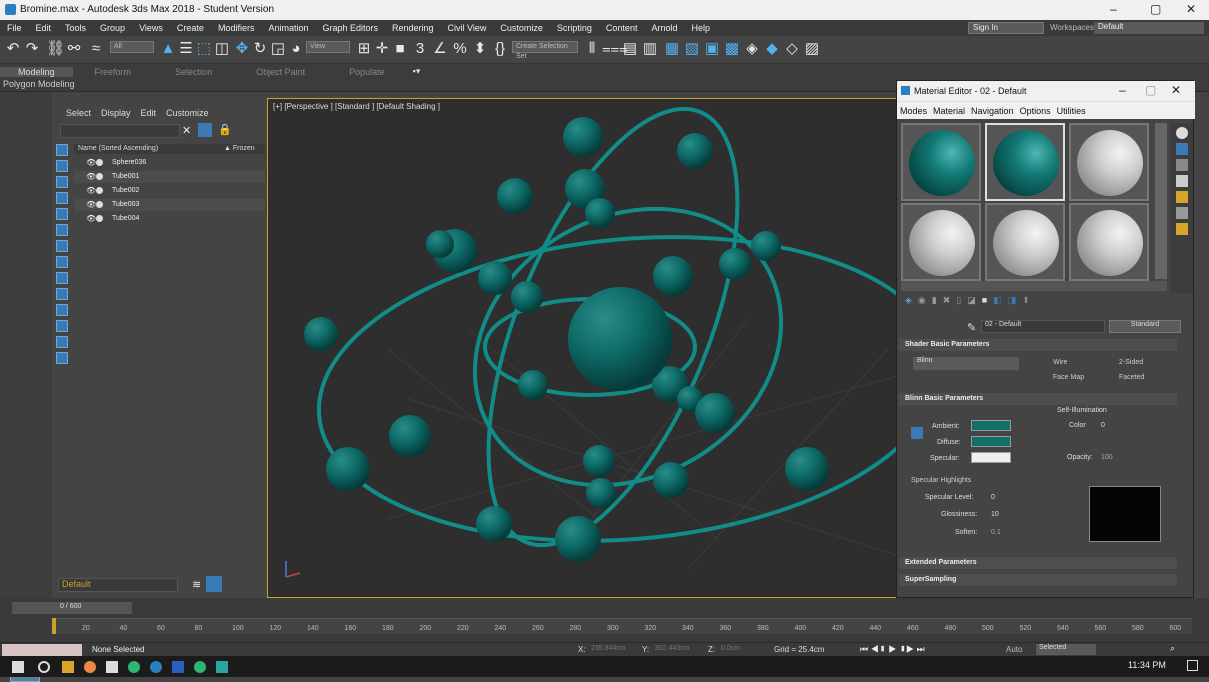  What do you see at coordinates (1176, 90) in the screenshot?
I see `me-close-button: ✕` at bounding box center [1176, 90].